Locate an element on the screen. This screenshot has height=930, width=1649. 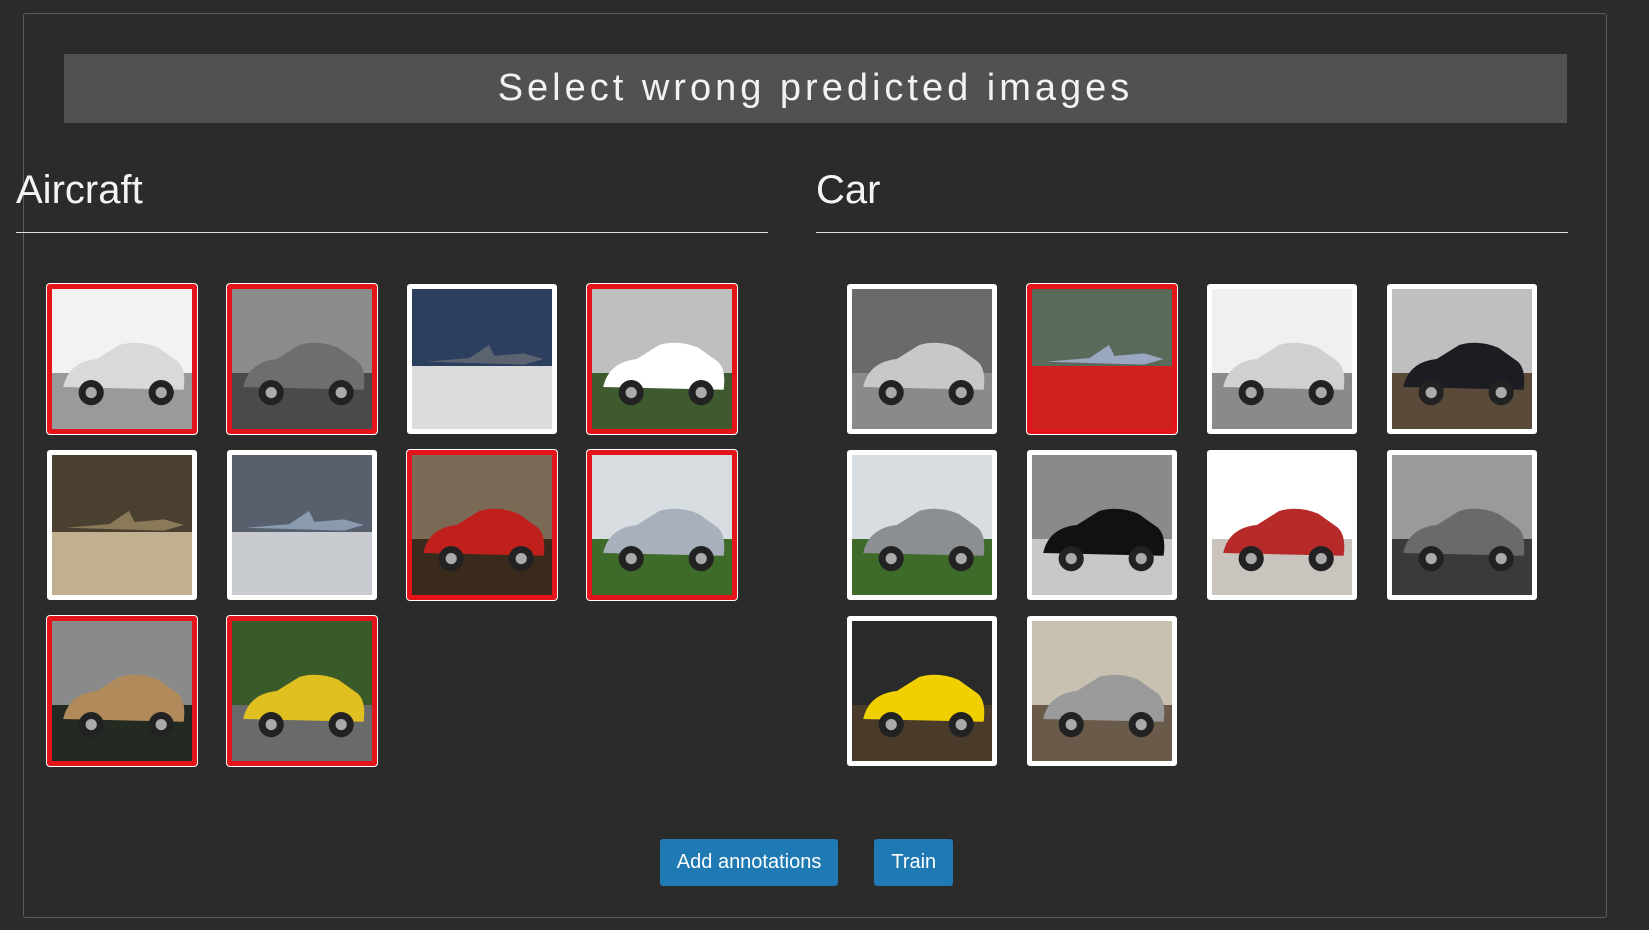
column-title-car: Car is located at coordinates (1192, 196).